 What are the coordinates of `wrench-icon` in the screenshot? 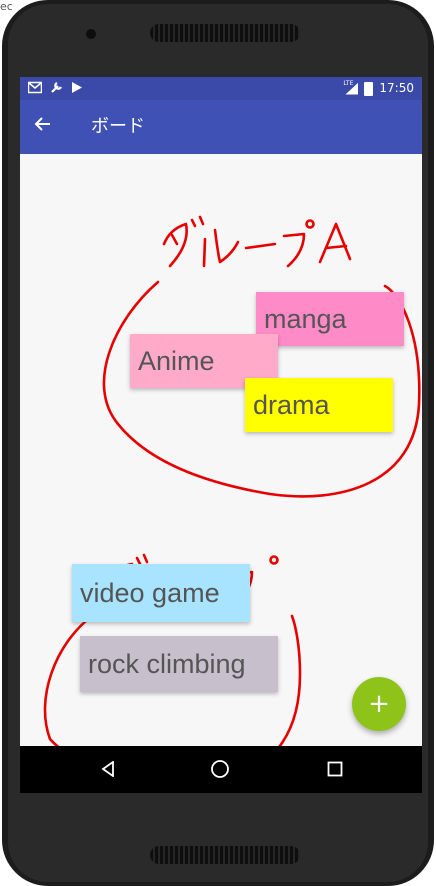 It's located at (56, 87).